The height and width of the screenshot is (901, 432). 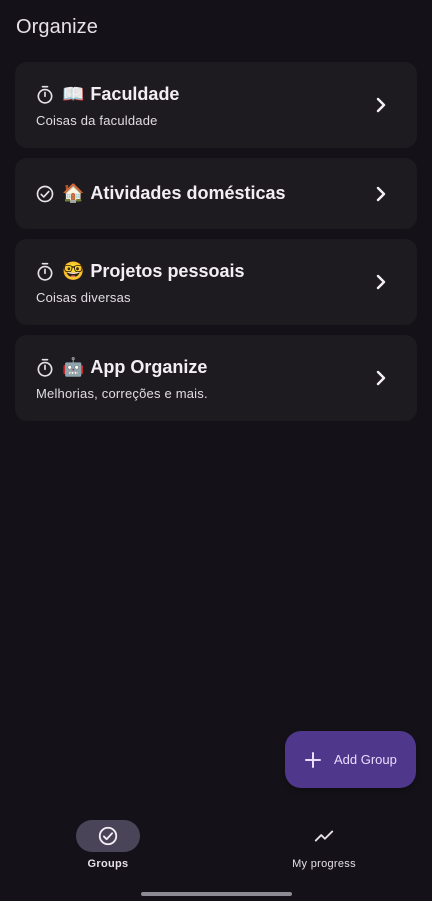 I want to click on nav-active-indicator, so click(x=108, y=836).